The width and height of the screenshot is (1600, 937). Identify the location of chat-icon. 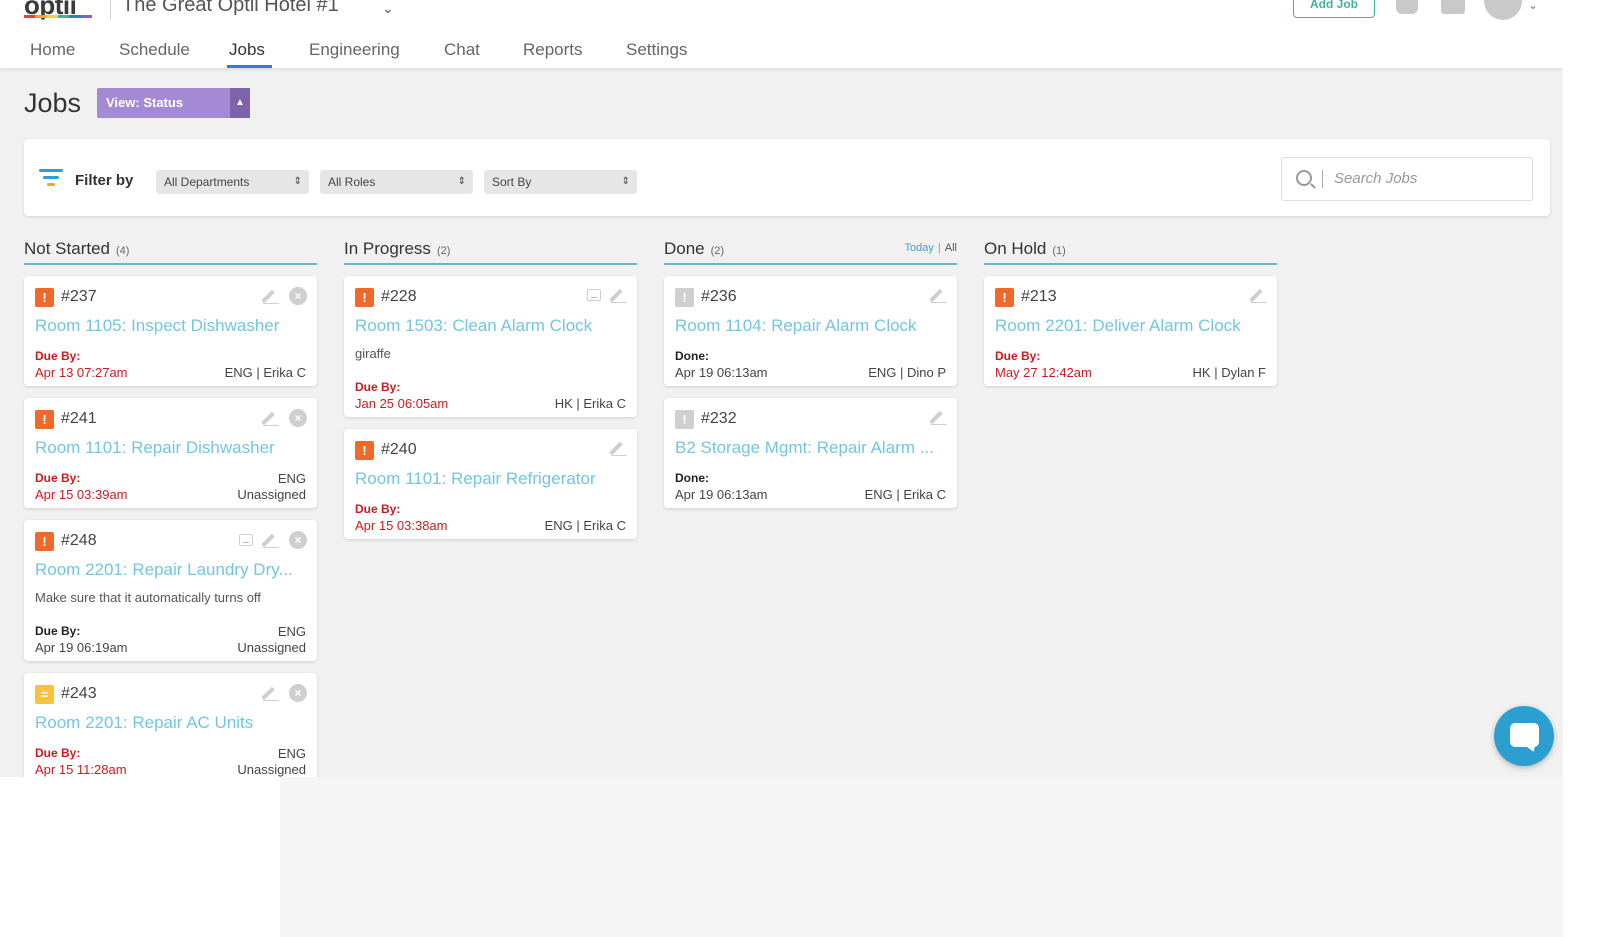
(1407, 7).